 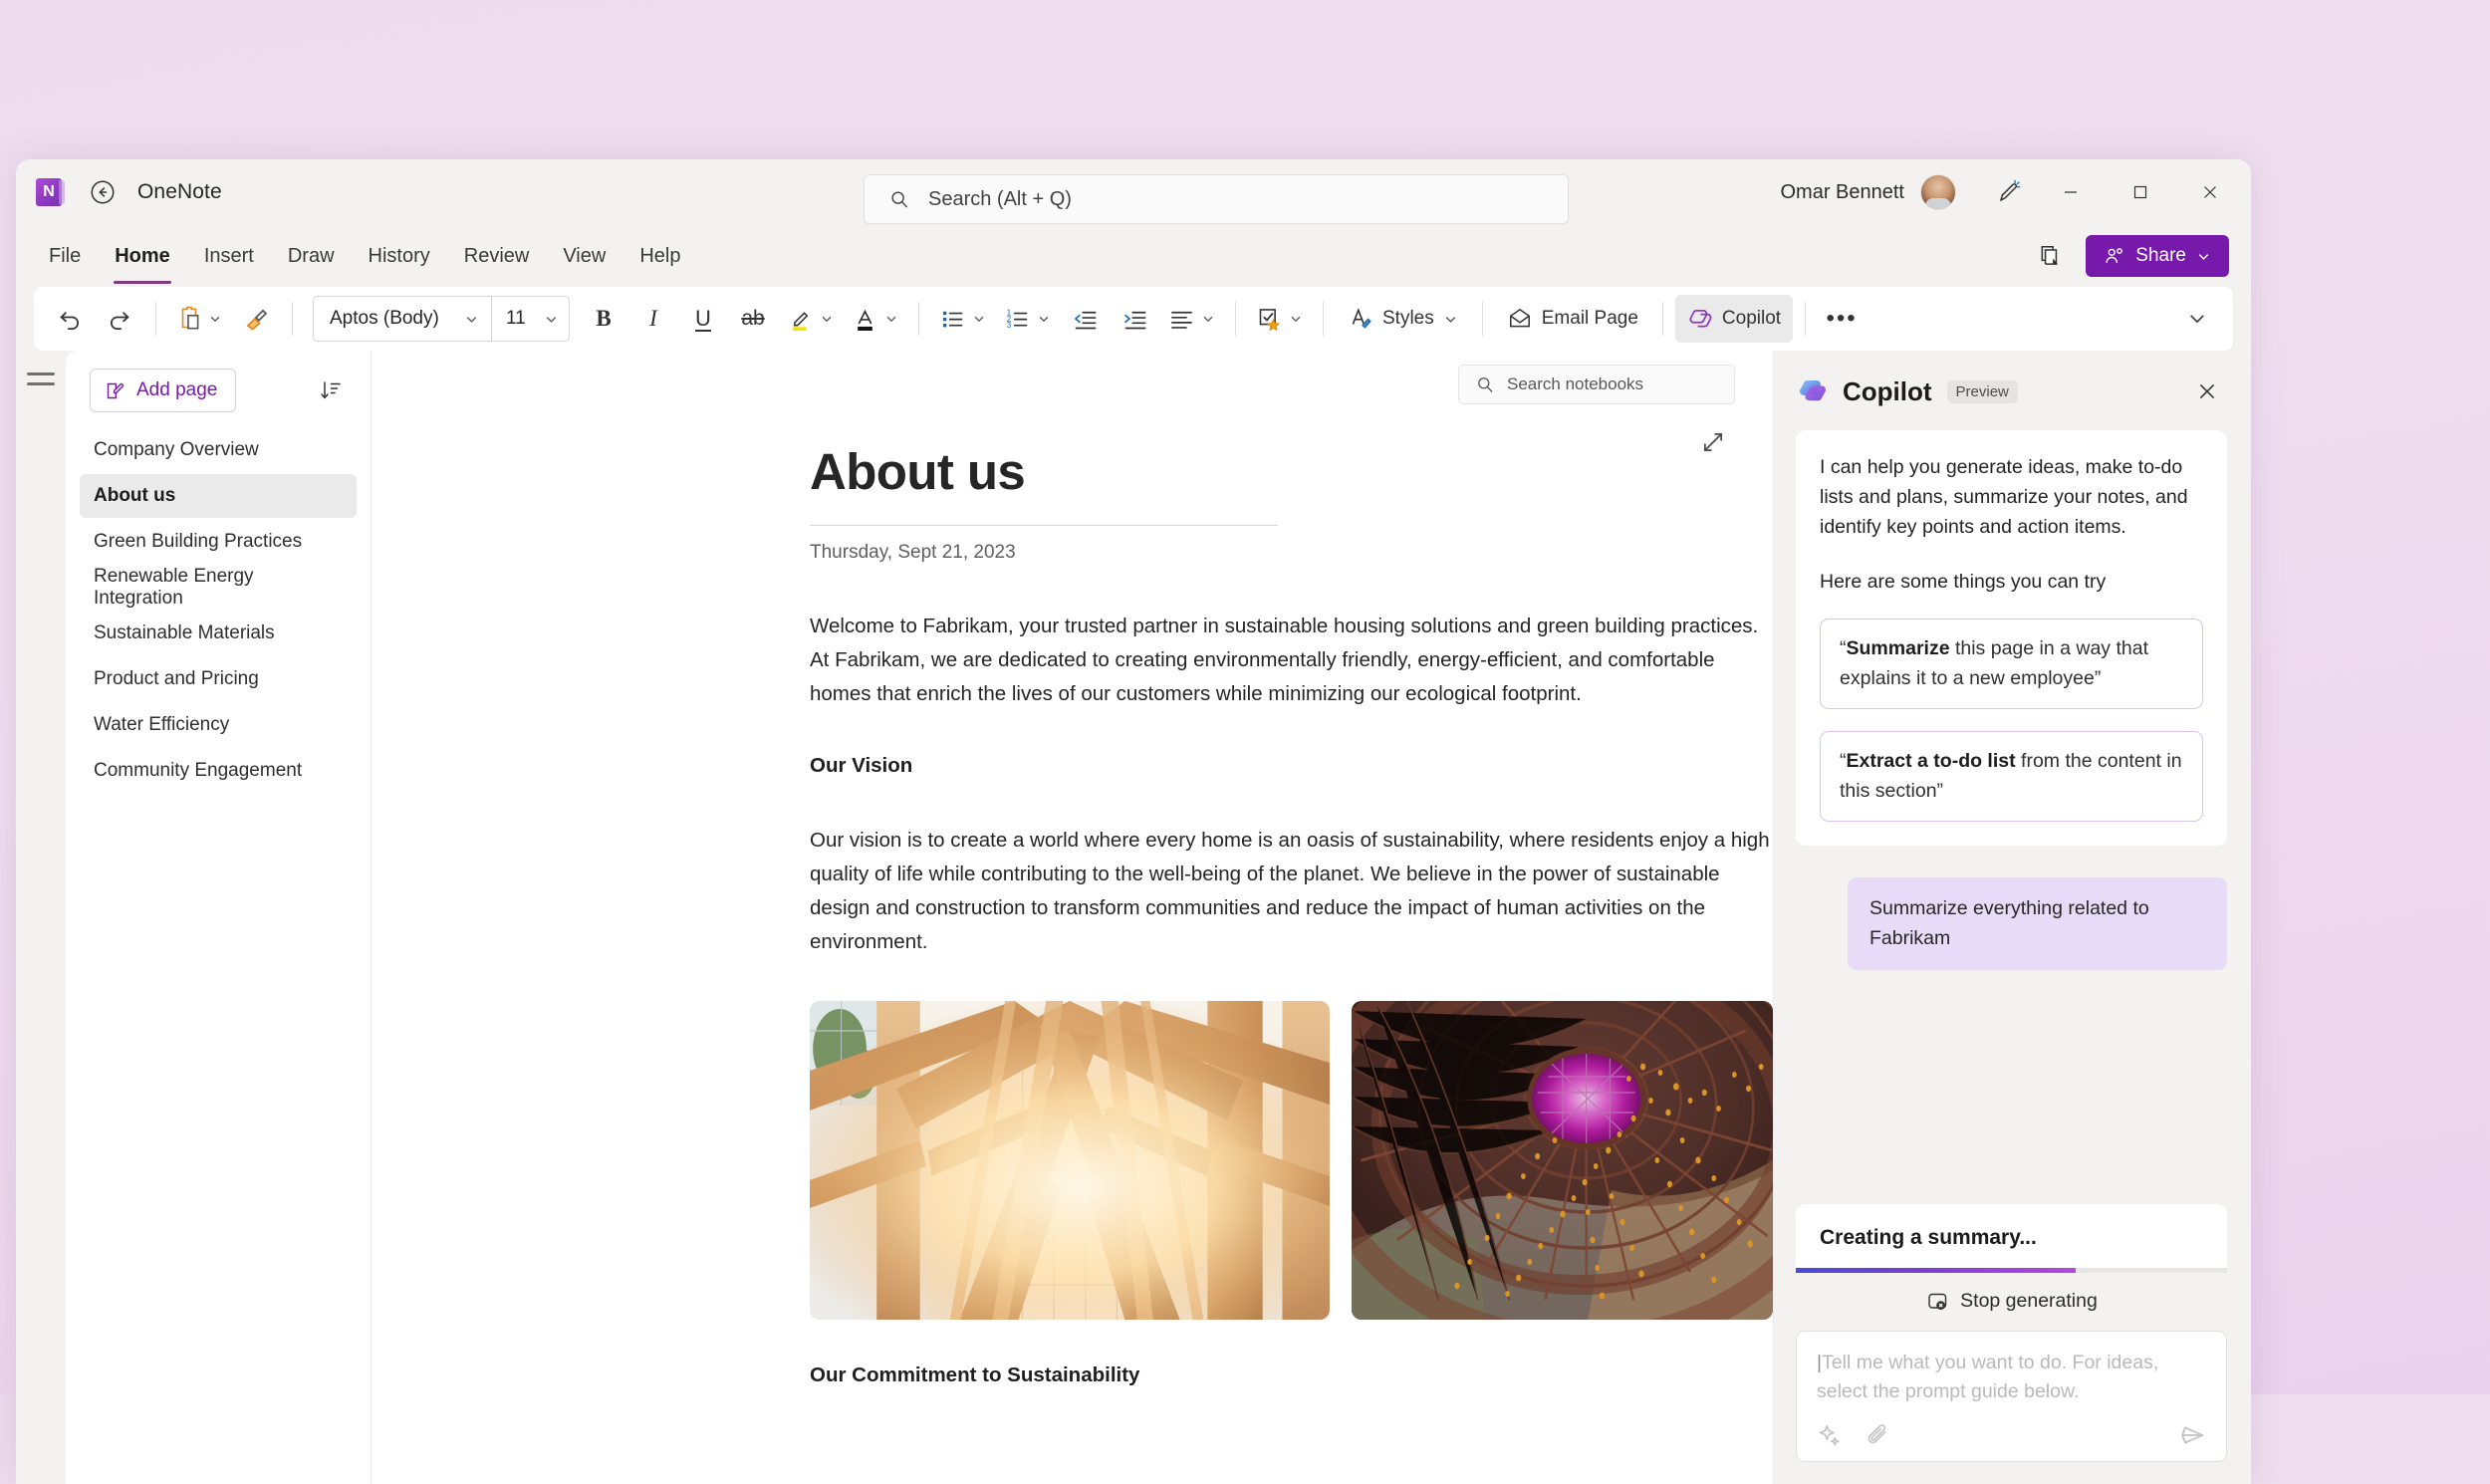 I want to click on sparkle-icon, so click(x=1830, y=1435).